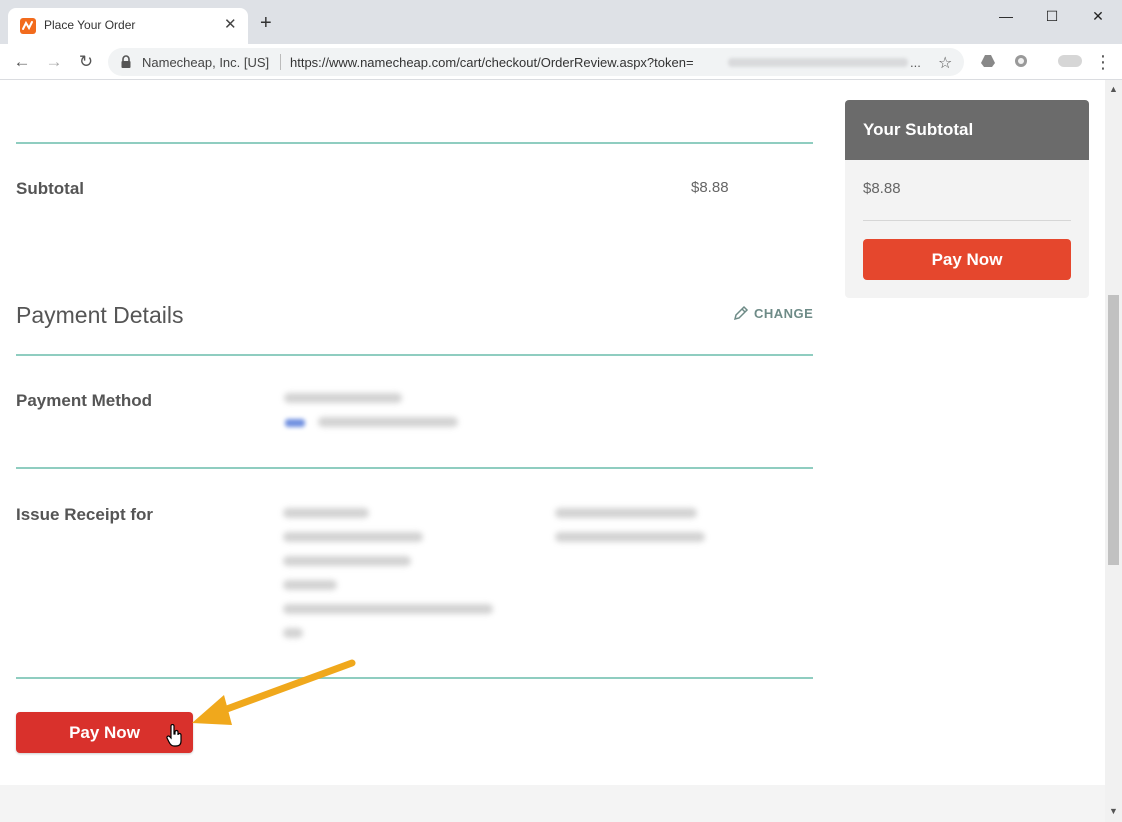 The height and width of the screenshot is (822, 1122). Describe the element at coordinates (22, 62) in the screenshot. I see `back-icon: ←` at that location.